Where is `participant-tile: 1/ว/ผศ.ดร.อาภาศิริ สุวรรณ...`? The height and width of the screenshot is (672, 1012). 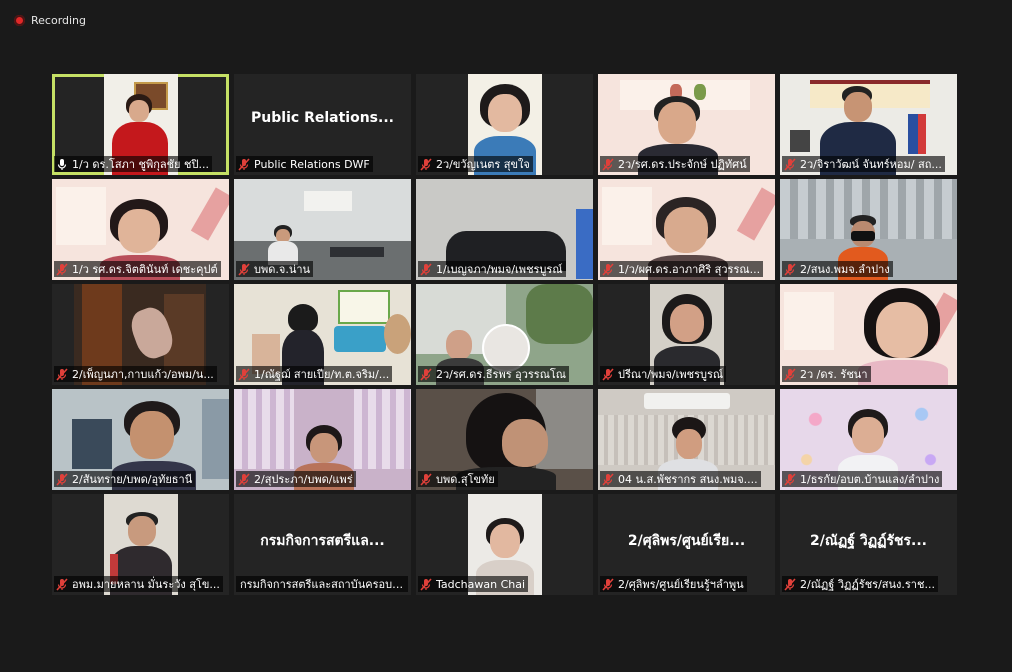 participant-tile: 1/ว/ผศ.ดร.อาภาศิริ สุวรรณ... is located at coordinates (686, 229).